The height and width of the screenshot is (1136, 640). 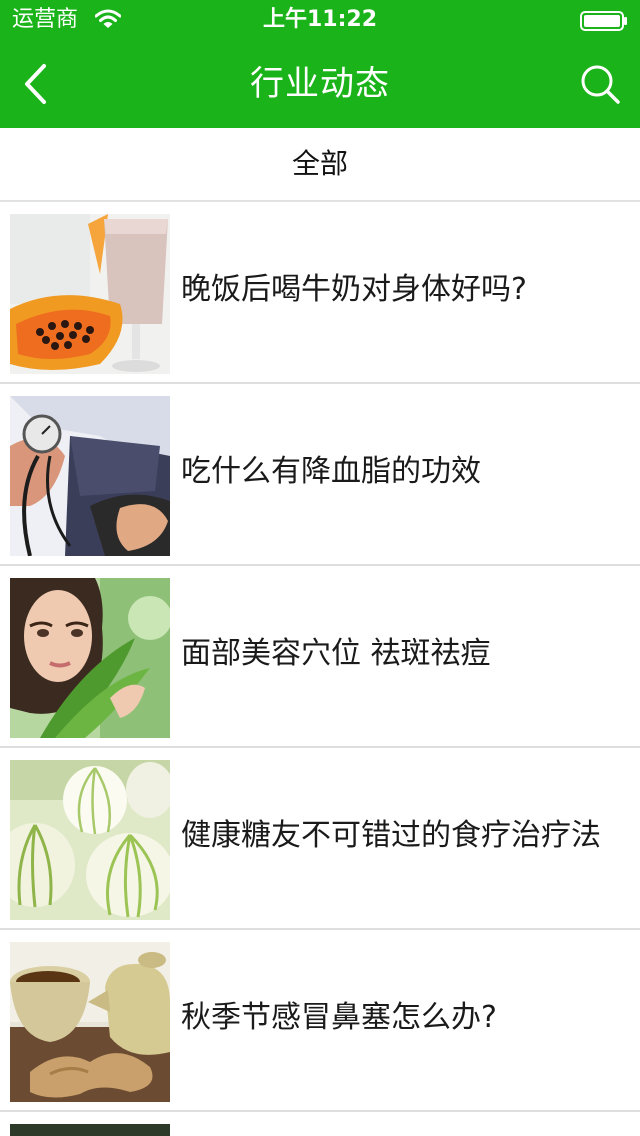 I want to click on article-title: 吃什么有降血脂的功效, so click(x=331, y=471).